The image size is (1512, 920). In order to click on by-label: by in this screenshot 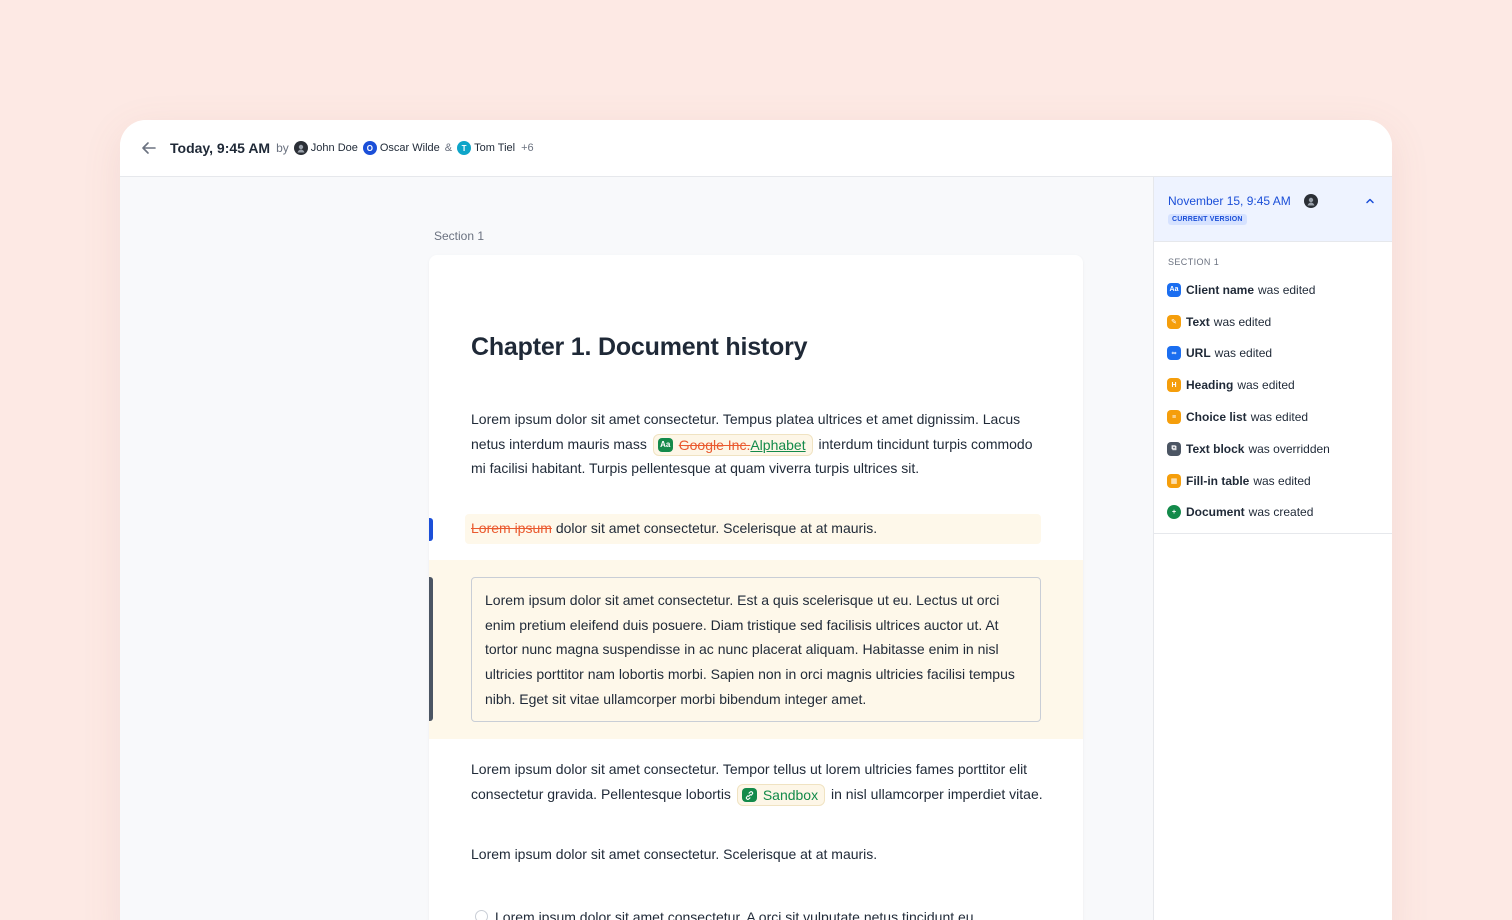, I will do `click(282, 148)`.